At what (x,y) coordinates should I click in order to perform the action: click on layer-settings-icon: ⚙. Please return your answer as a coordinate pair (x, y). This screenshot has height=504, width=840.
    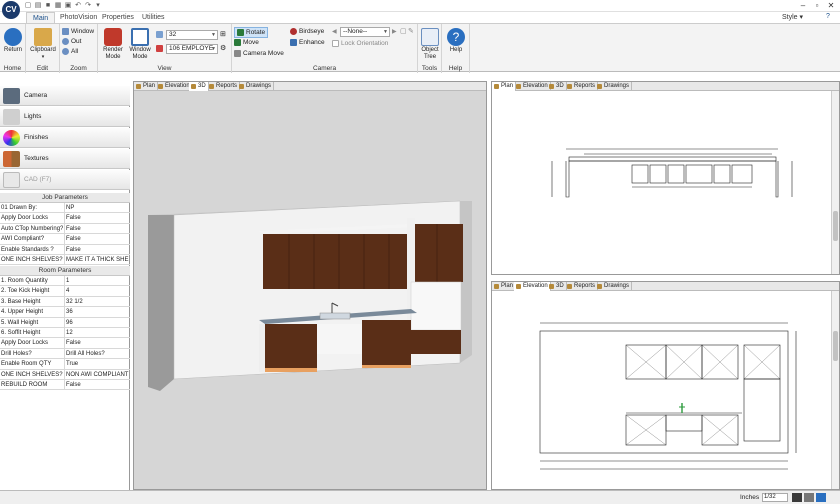
    Looking at the image, I should click on (223, 48).